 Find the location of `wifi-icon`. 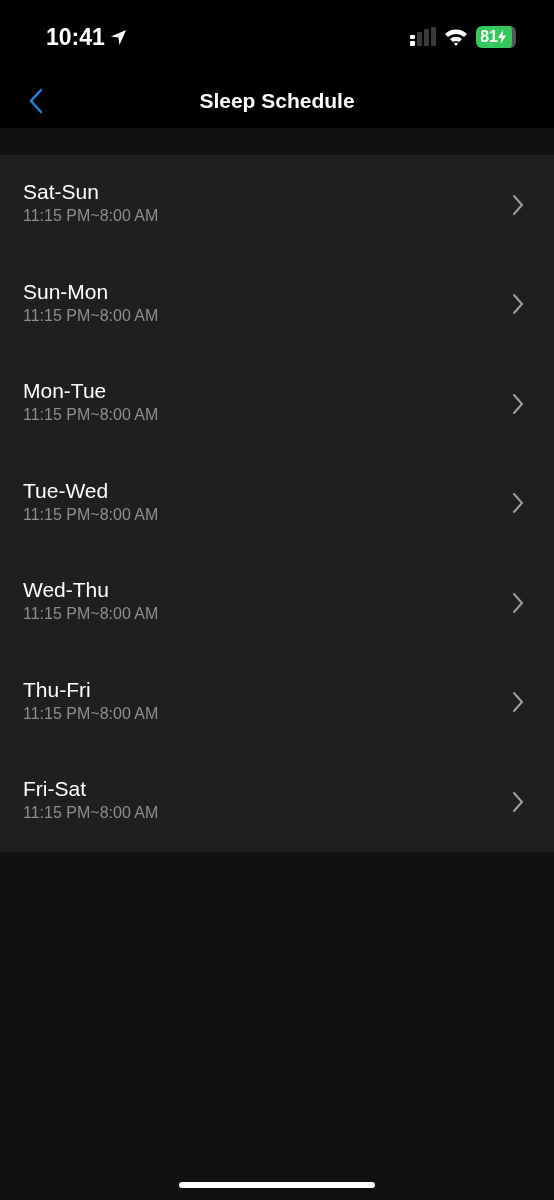

wifi-icon is located at coordinates (456, 37).